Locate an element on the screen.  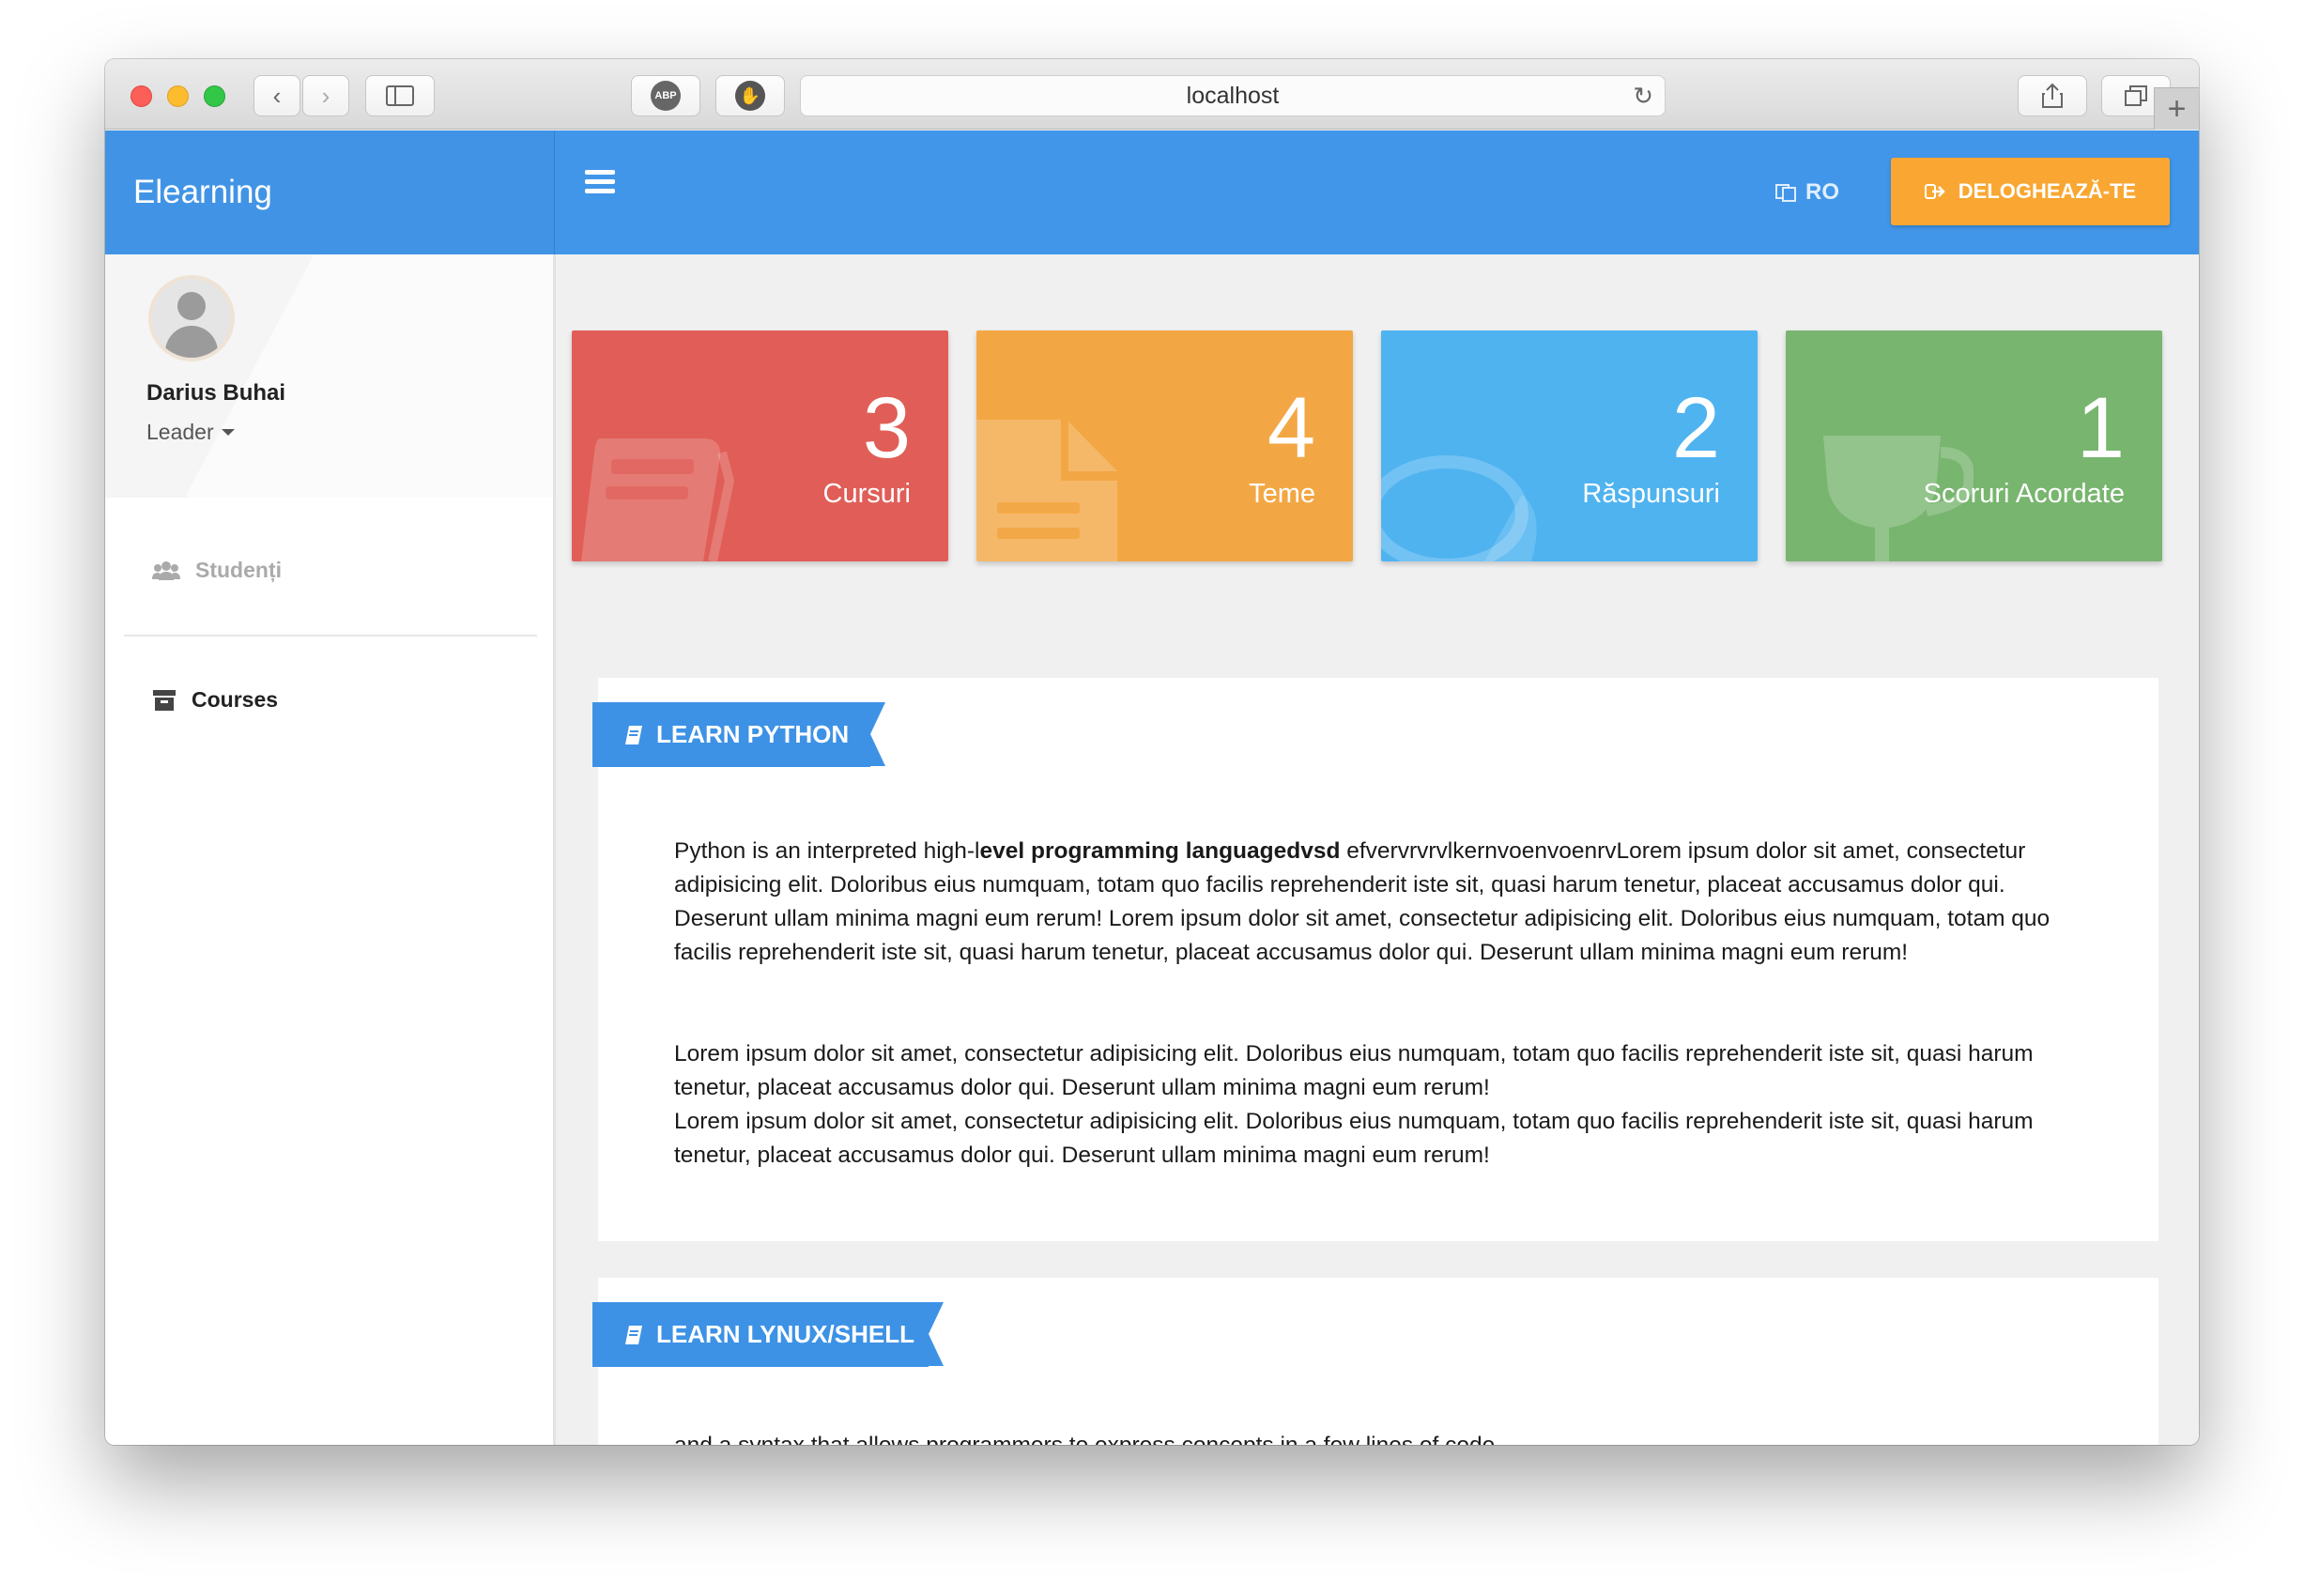
stat-label: Cursuri is located at coordinates (867, 494).